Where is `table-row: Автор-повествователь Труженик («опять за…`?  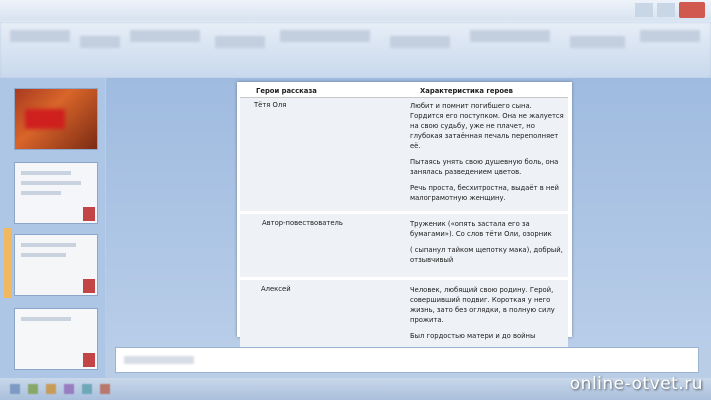 table-row: Автор-повествователь Труженик («опять за… is located at coordinates (404, 245).